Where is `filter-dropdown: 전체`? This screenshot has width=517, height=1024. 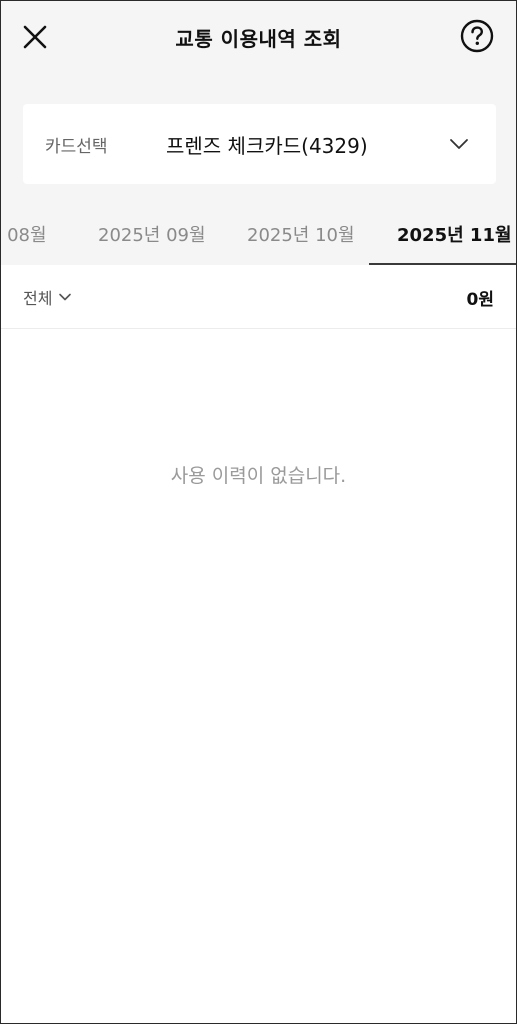 filter-dropdown: 전체 is located at coordinates (47, 297).